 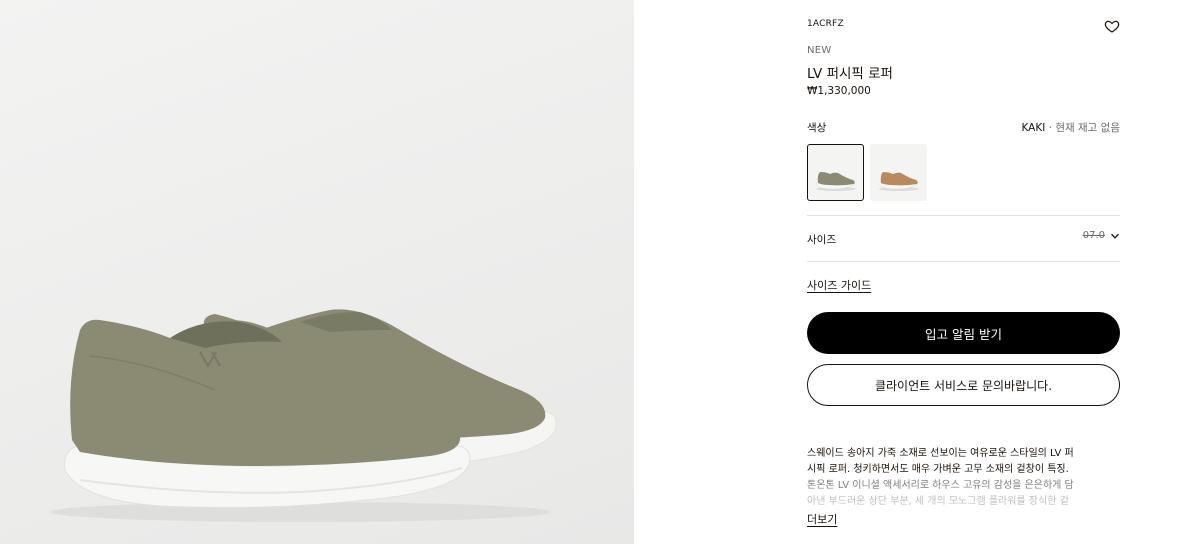 I want to click on color-swatch-camel, so click(x=898, y=172).